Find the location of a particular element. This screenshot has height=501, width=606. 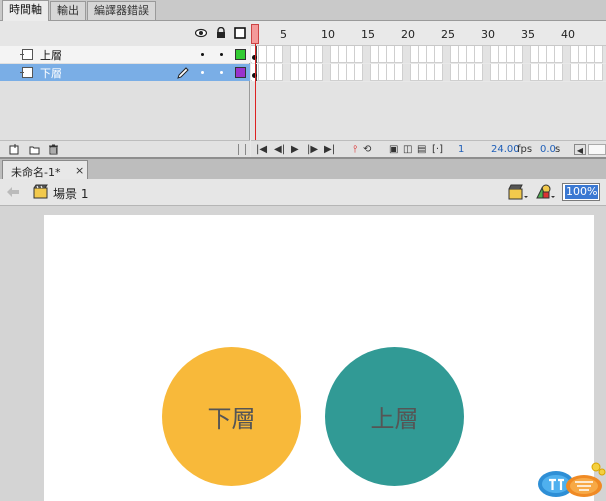

frames-row-top is located at coordinates (428, 54).